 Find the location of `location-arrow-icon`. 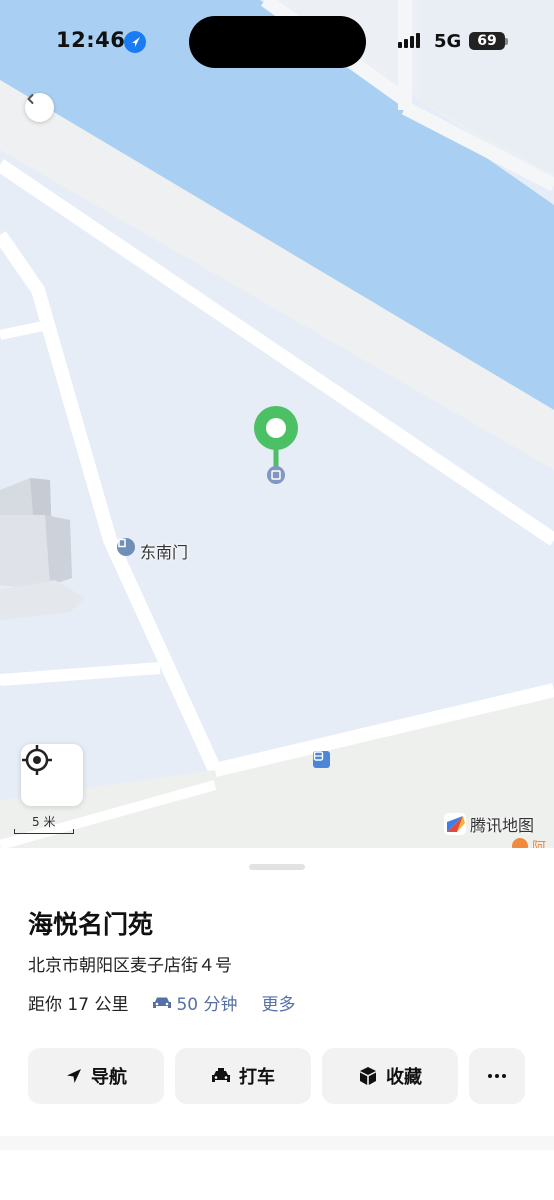

location-arrow-icon is located at coordinates (135, 42).